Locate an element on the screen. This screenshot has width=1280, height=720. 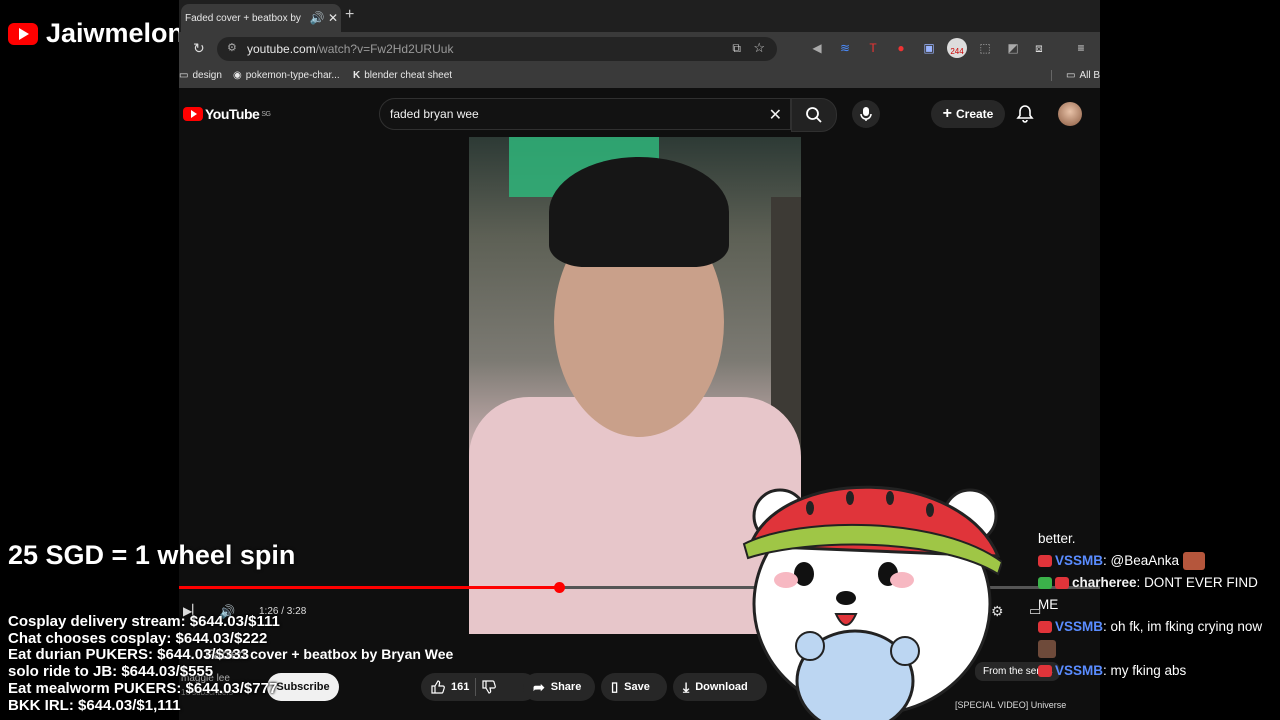
close-tab-icon: ✕ is located at coordinates (333, 18).